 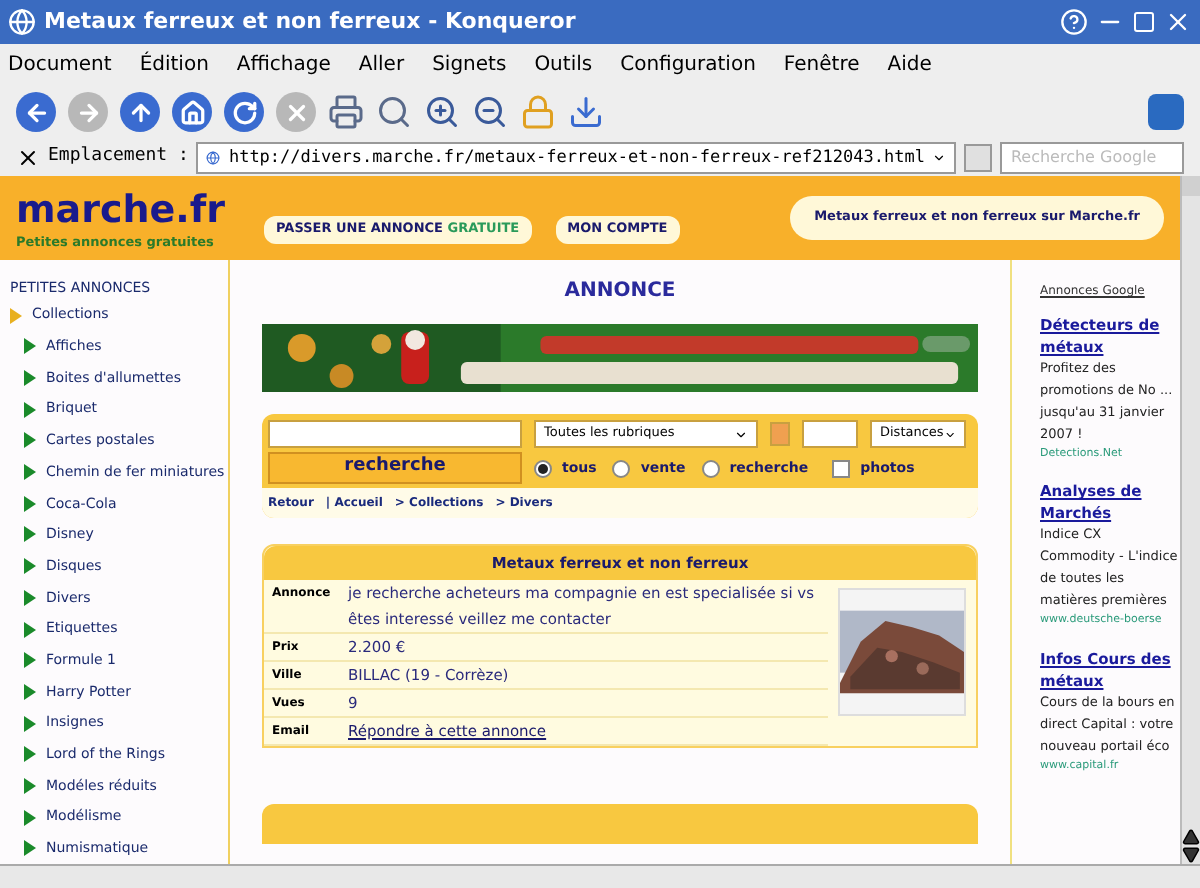 I want to click on scroll-thumb, so click(x=1191, y=186).